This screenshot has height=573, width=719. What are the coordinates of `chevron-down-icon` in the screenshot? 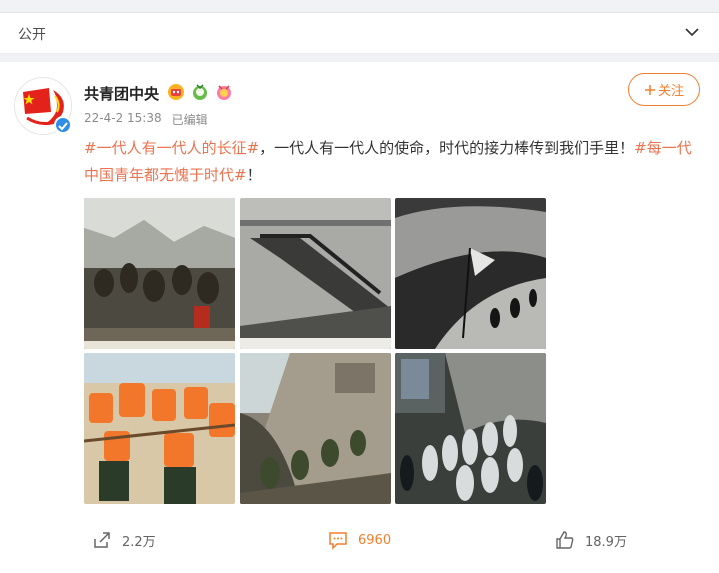 It's located at (692, 32).